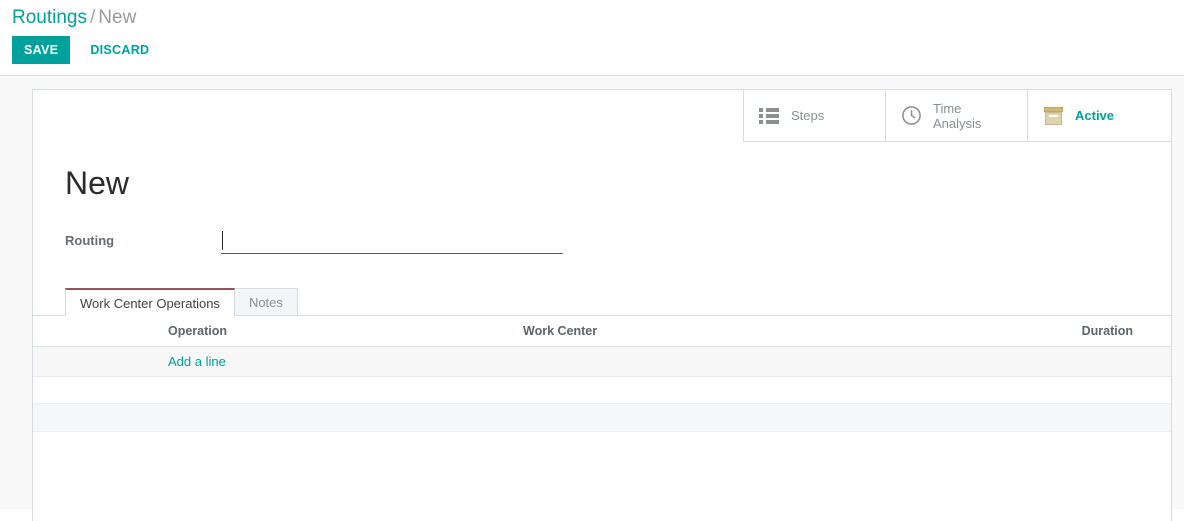 This screenshot has height=521, width=1184. Describe the element at coordinates (117, 17) in the screenshot. I see `breadcrumb-current: New` at that location.